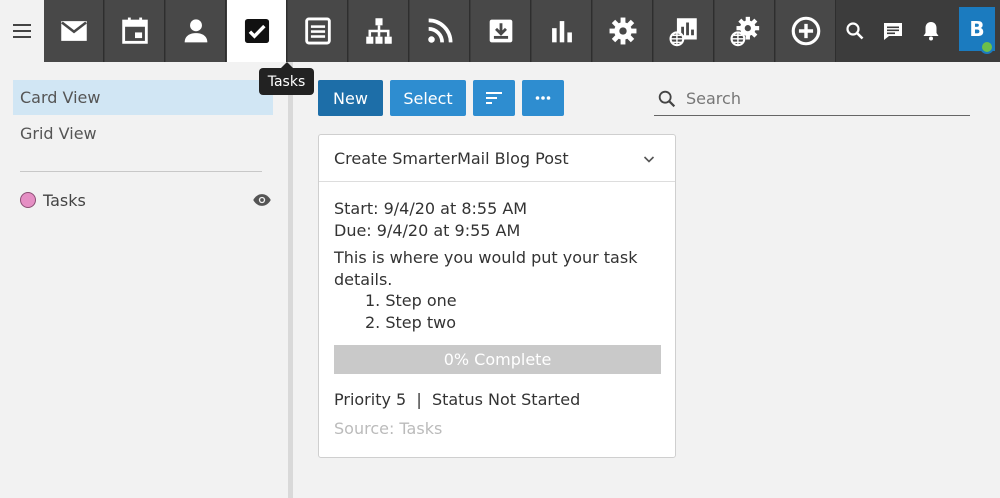  I want to click on reports-icon, so click(561, 32).